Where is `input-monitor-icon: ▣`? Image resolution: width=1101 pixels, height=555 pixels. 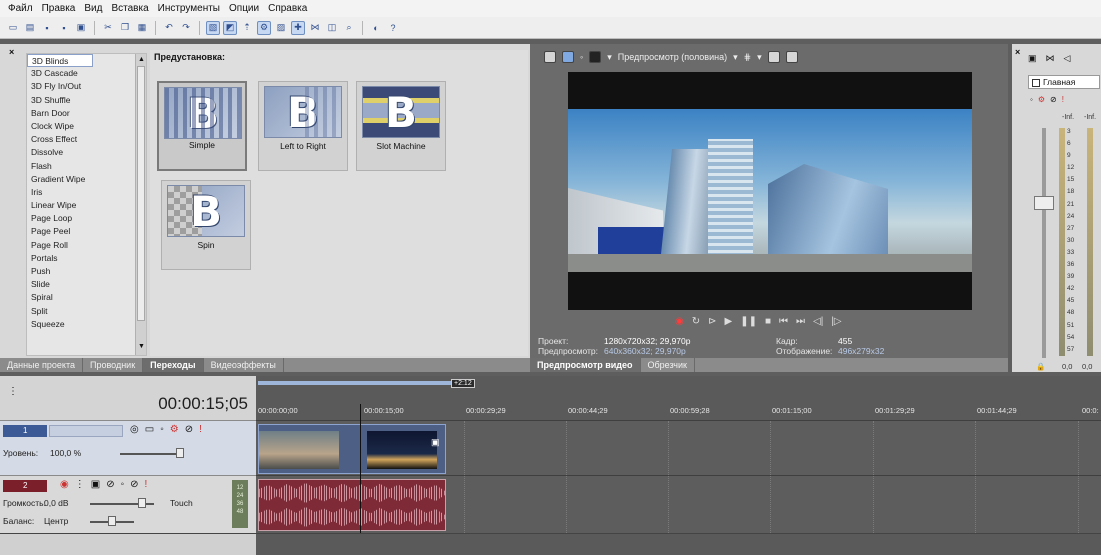 input-monitor-icon: ▣ is located at coordinates (95, 484).